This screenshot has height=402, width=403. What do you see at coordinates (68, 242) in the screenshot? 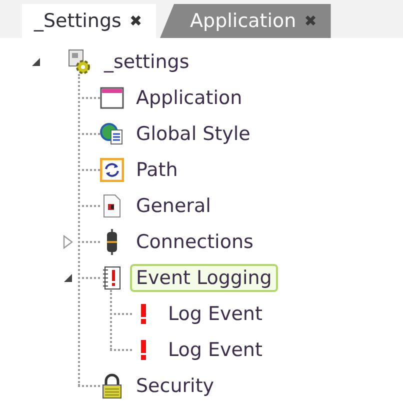
I see `collapsed-arrow-icon` at bounding box center [68, 242].